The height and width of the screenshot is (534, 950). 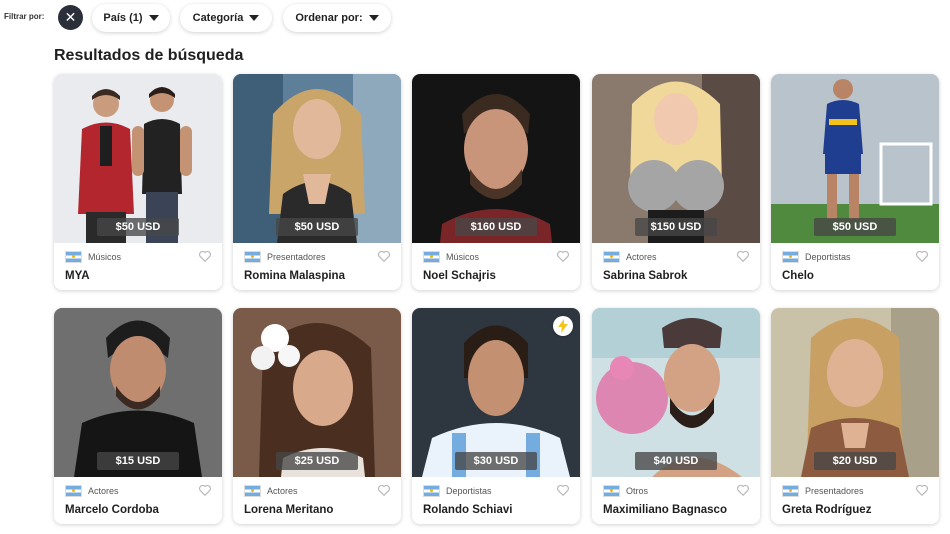 I want to click on price-badge: $30 USD, so click(x=496, y=461).